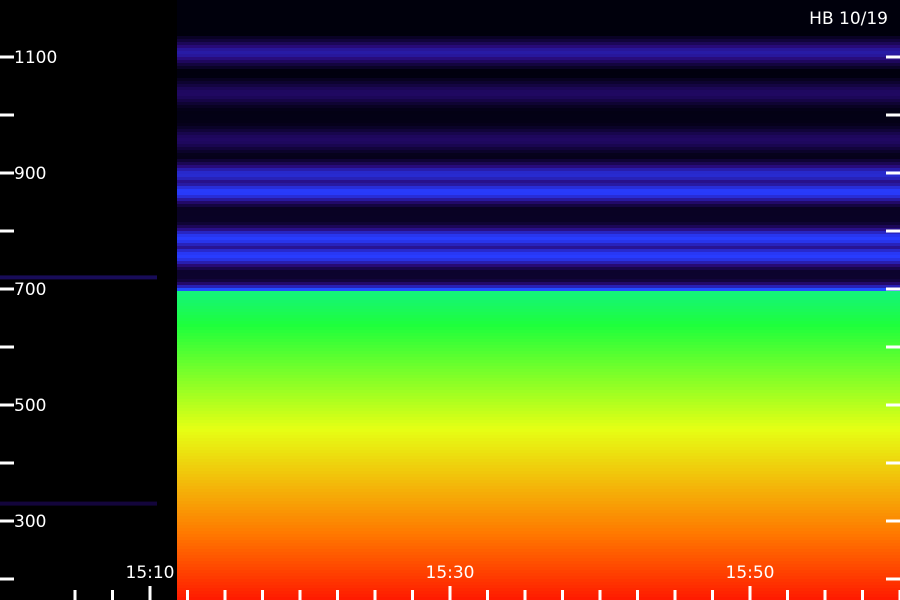  Describe the element at coordinates (30, 406) in the screenshot. I see `y-tick-label: 500` at that location.